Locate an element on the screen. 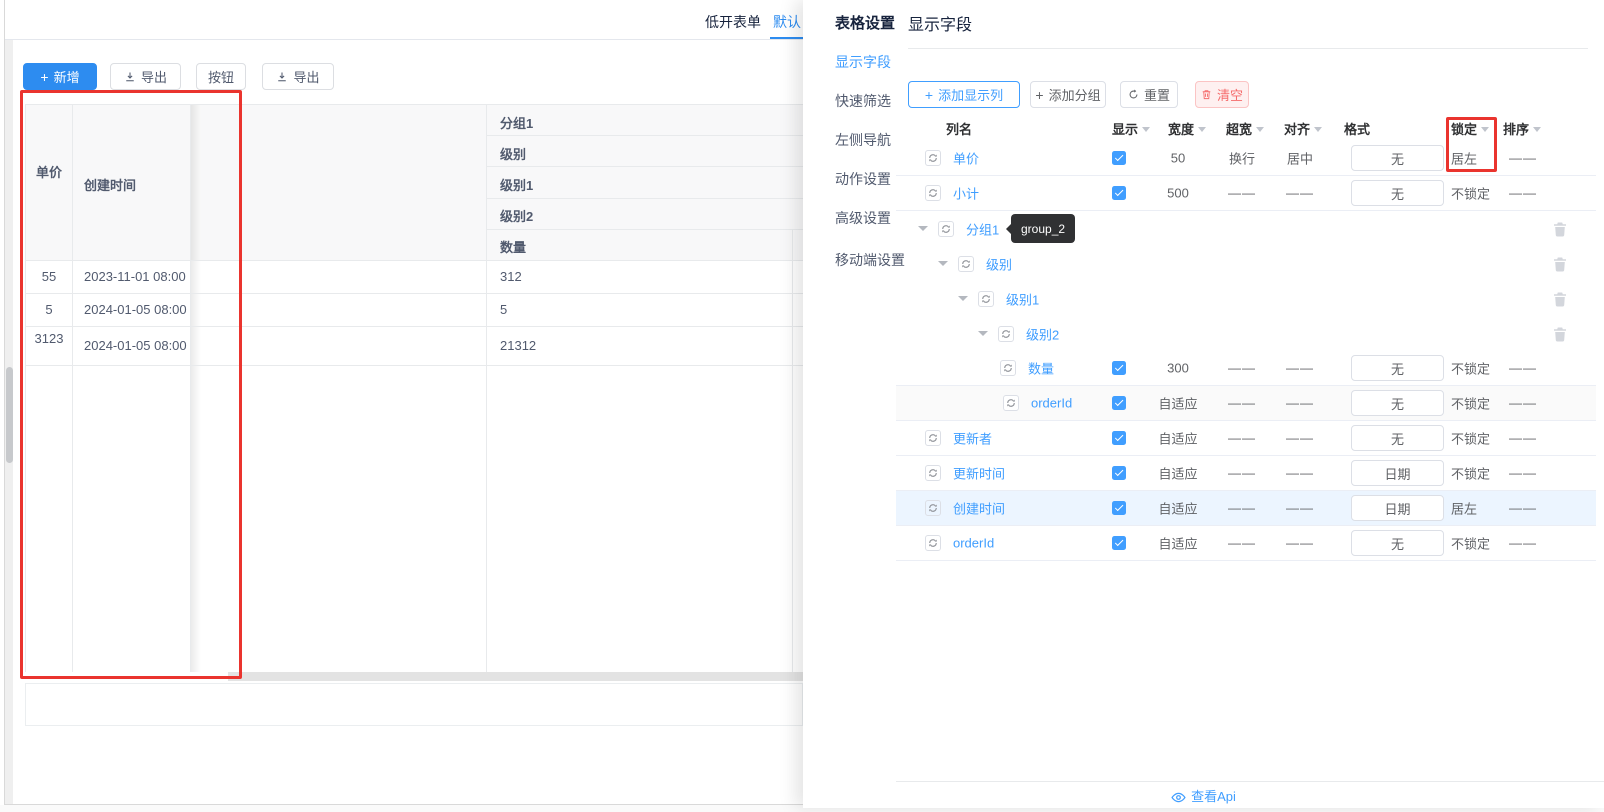 The width and height of the screenshot is (1604, 812). tab-default: 默认 is located at coordinates (787, 22).